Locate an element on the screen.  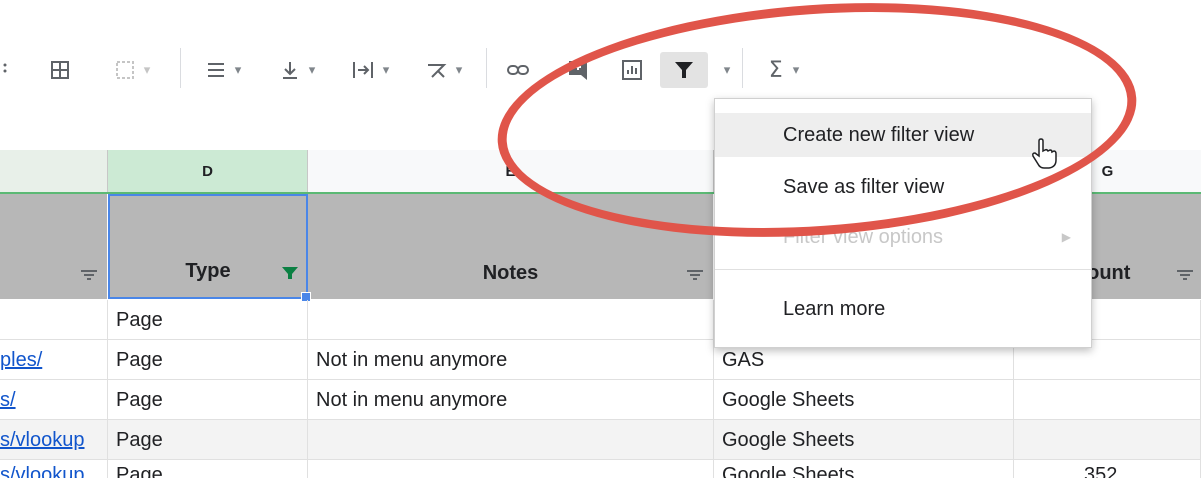
header-cell-url is located at coordinates (54, 246).